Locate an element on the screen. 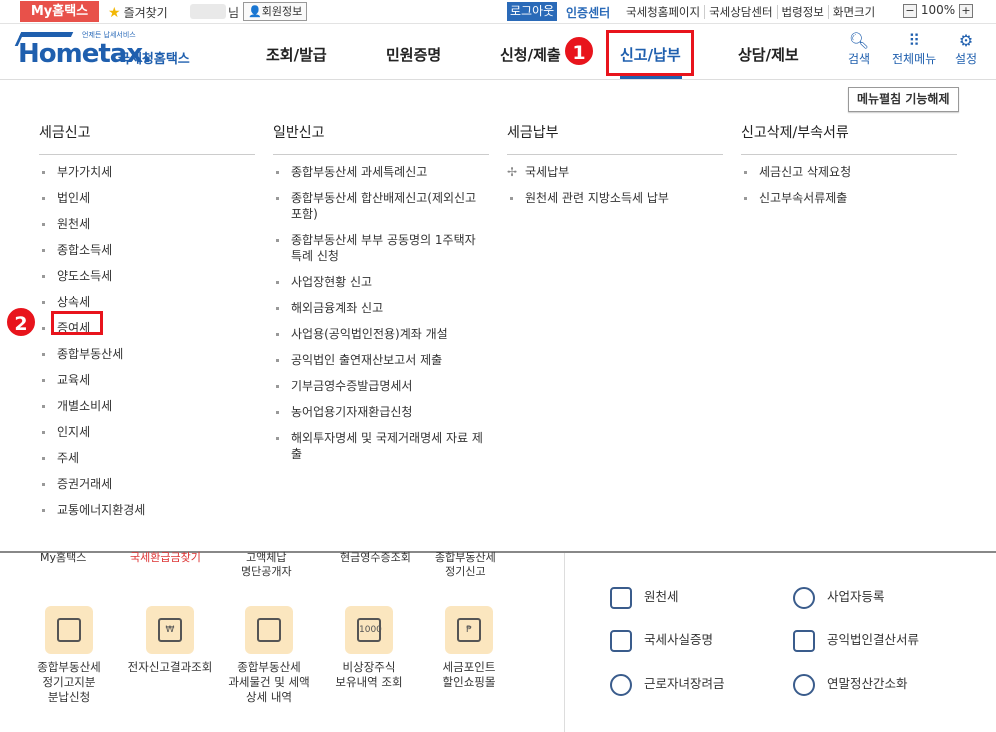  menu-item-withholding: 원천세 is located at coordinates (147, 224).